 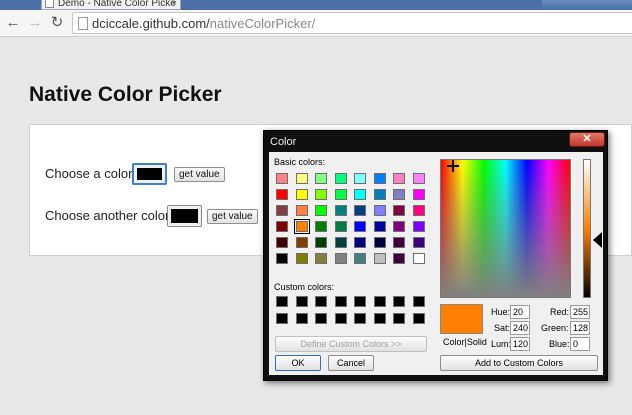 I want to click on back-arrow-icon: ←, so click(x=13, y=23).